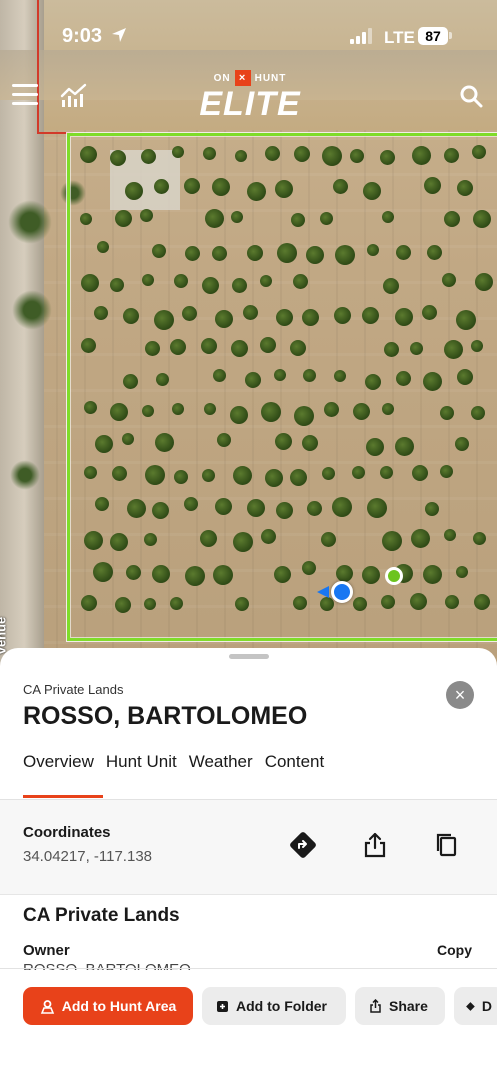 This screenshot has height=1080, width=497. What do you see at coordinates (58, 774) in the screenshot?
I see `tab-overview: Overview` at bounding box center [58, 774].